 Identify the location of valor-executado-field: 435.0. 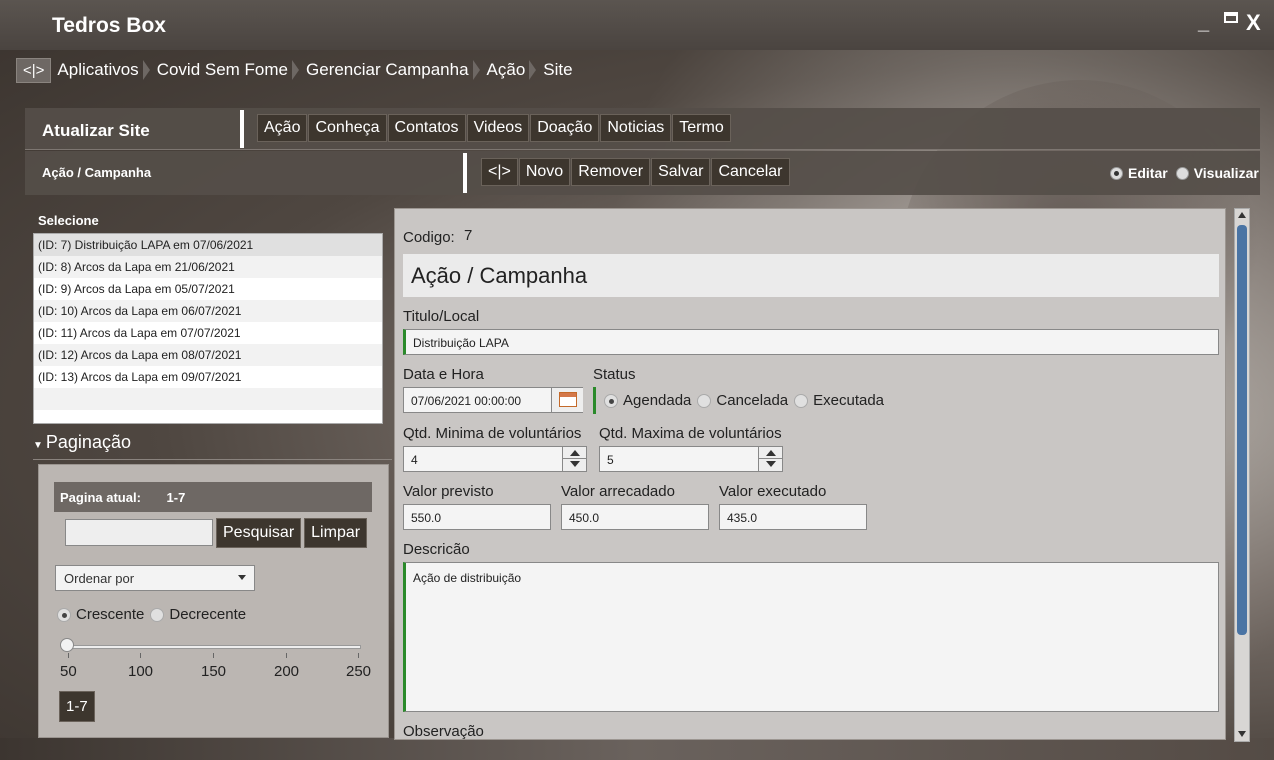
(793, 517).